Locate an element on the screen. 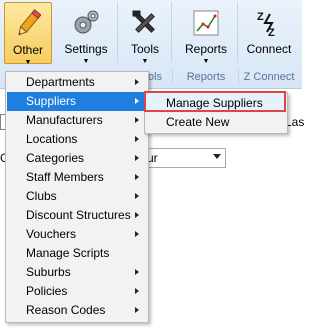  menu-item-discount-structures: Discount Structures is located at coordinates (77, 215).